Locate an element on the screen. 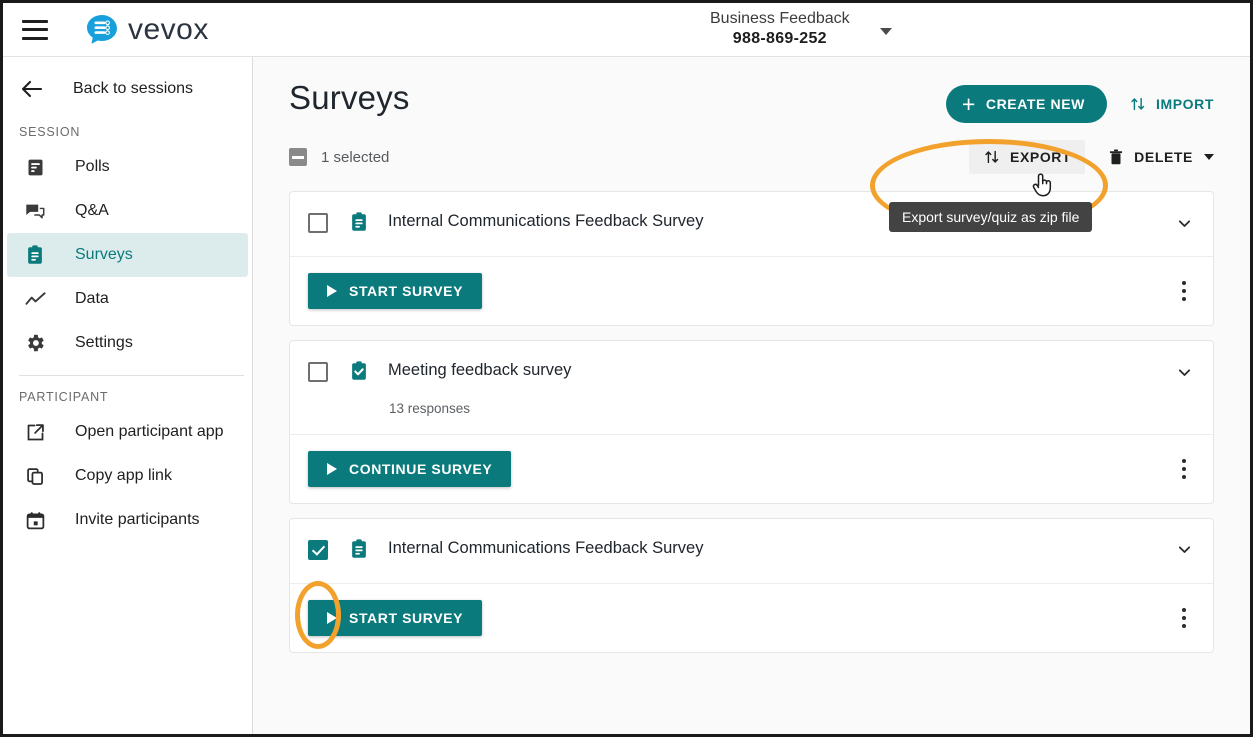 The image size is (1253, 737). survey-card-header: Meeting feedback survey 13 responses is located at coordinates (751, 387).